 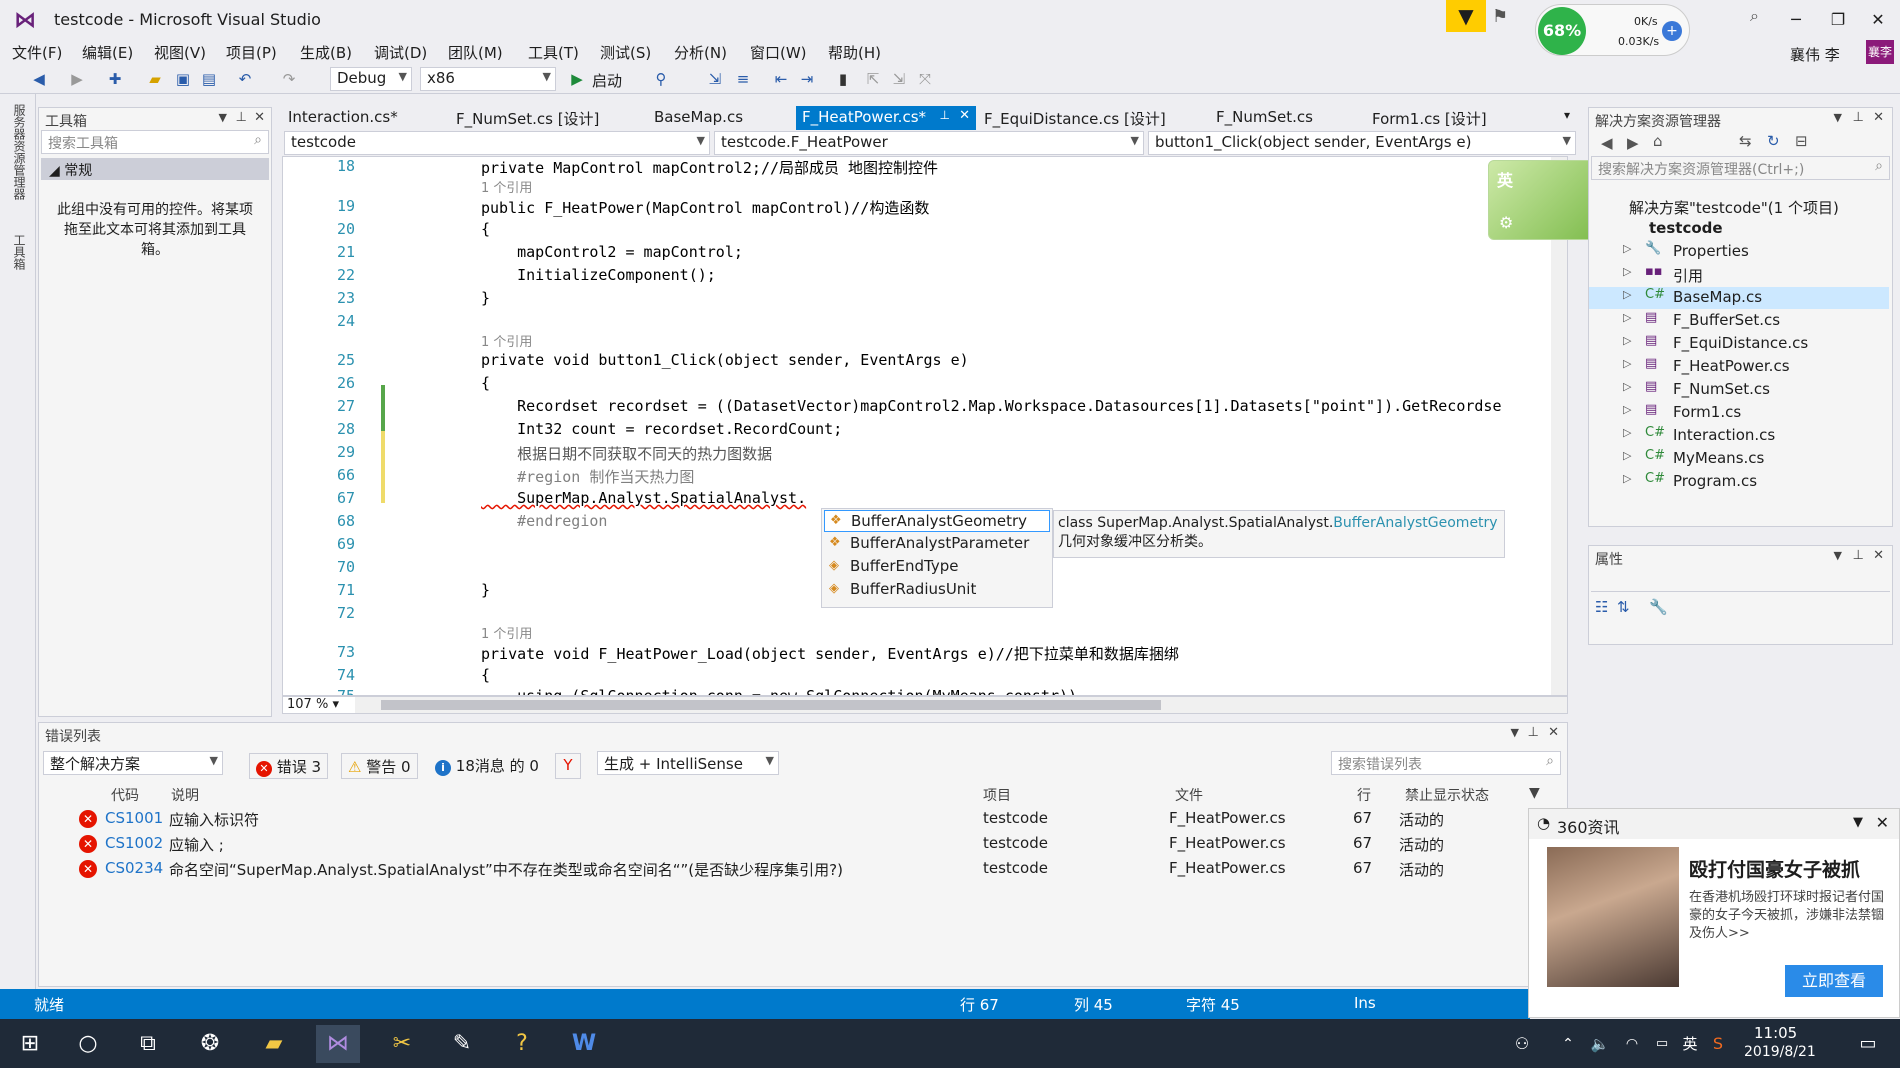 I want to click on toolbox-dropdown-icon: ▼, so click(x=223, y=117).